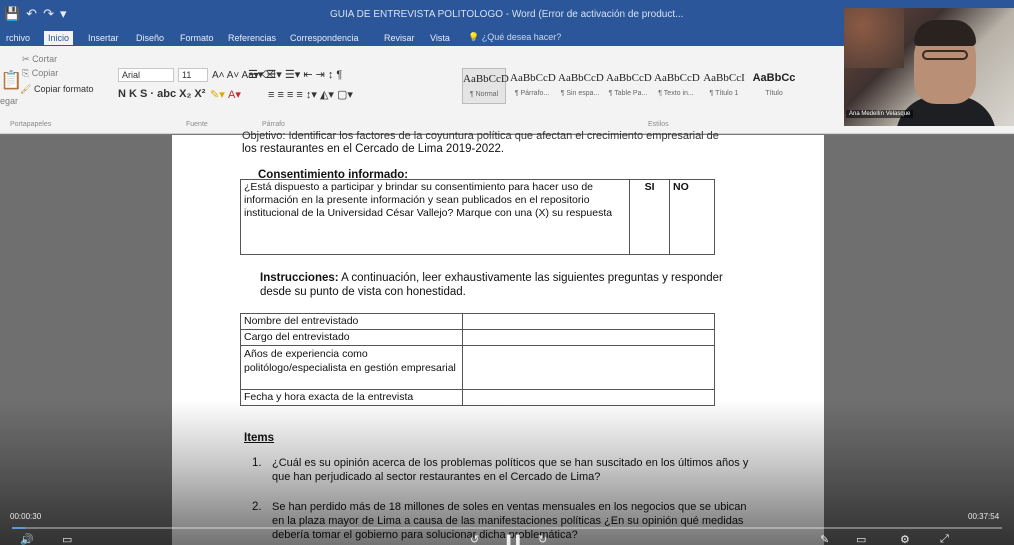 The image size is (1014, 545). Describe the element at coordinates (724, 93) in the screenshot. I see `style-label: ¶ Título 1` at that location.